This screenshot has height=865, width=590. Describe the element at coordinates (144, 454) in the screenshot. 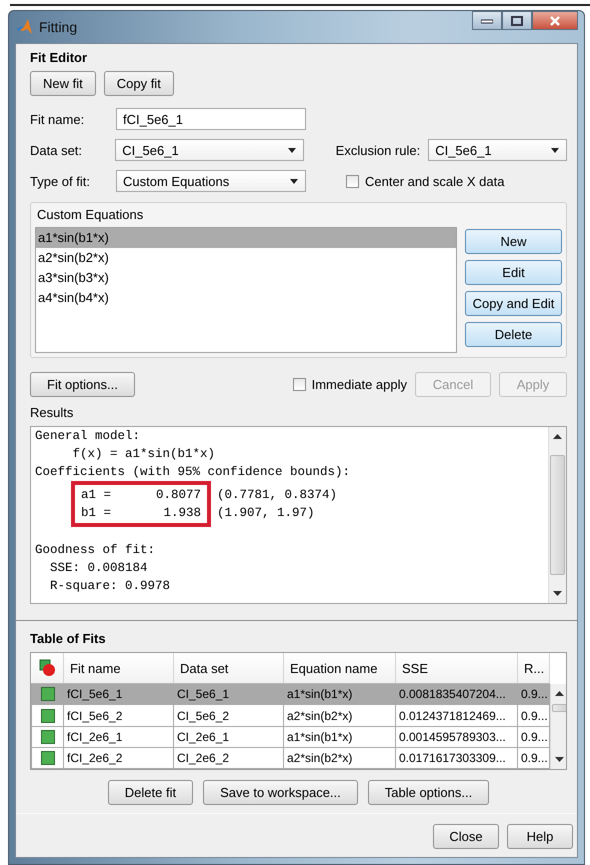

I see `result-line: f(x) = a1*sin(b1*x)` at that location.